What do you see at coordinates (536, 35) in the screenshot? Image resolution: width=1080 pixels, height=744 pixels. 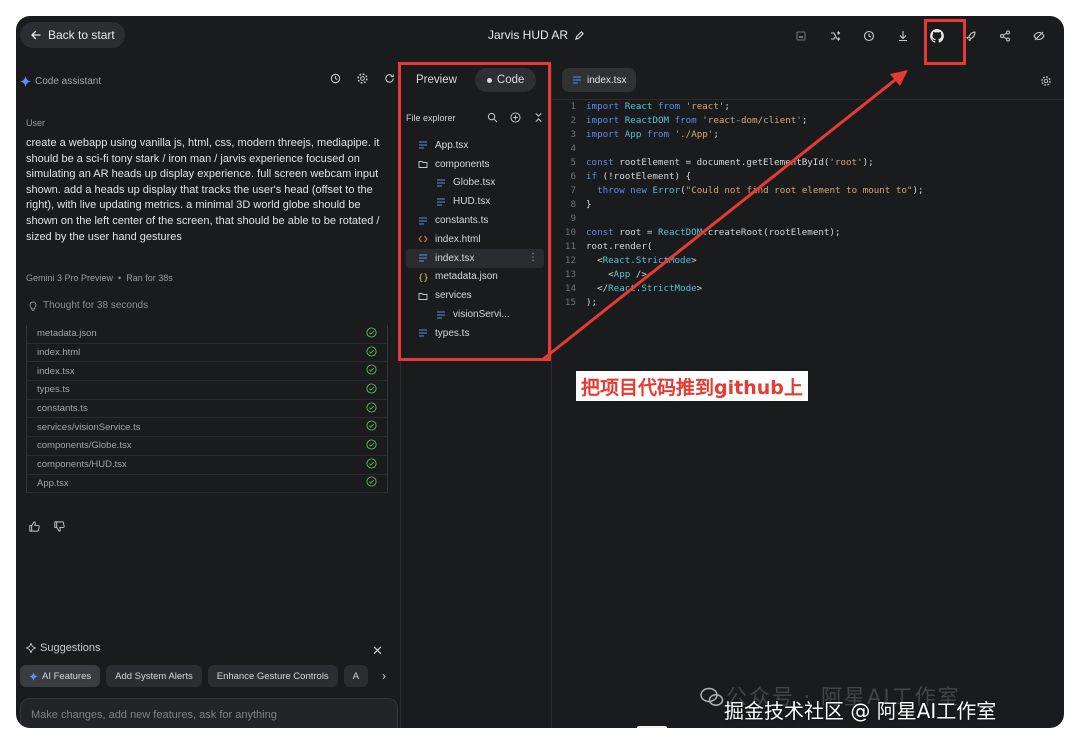 I see `project-title: Jarvis HUD AR` at bounding box center [536, 35].